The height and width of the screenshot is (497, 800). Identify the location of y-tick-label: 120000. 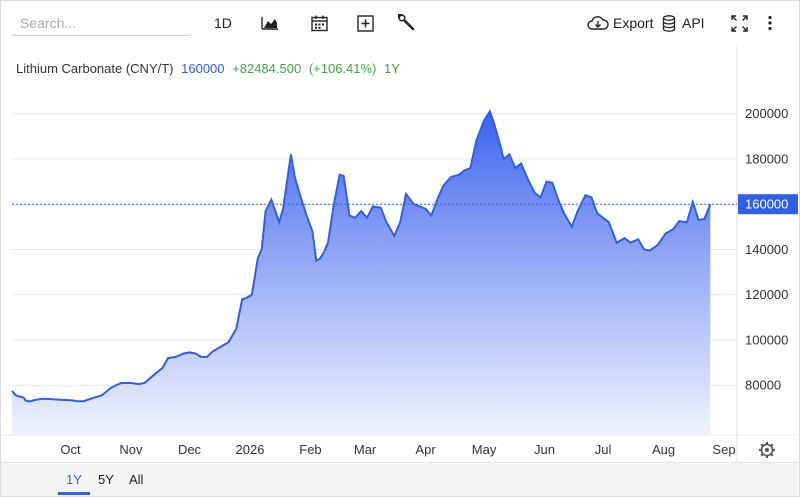
(766, 294).